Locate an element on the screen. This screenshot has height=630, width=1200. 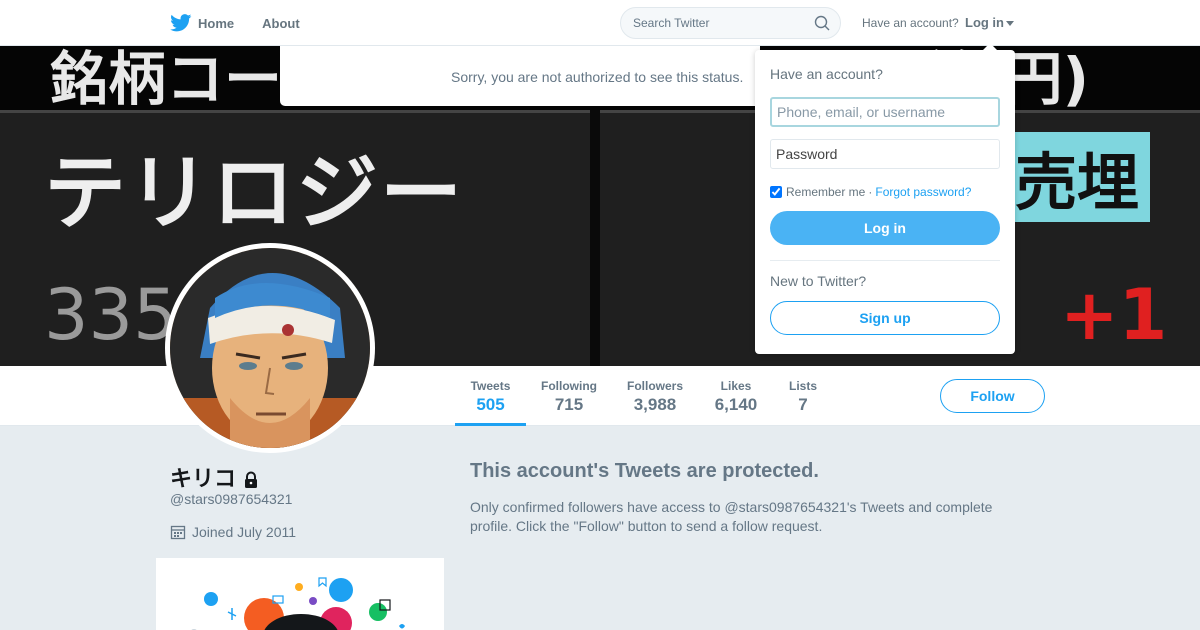
stat-followers: Followers 3,988 is located at coordinates (655, 396).